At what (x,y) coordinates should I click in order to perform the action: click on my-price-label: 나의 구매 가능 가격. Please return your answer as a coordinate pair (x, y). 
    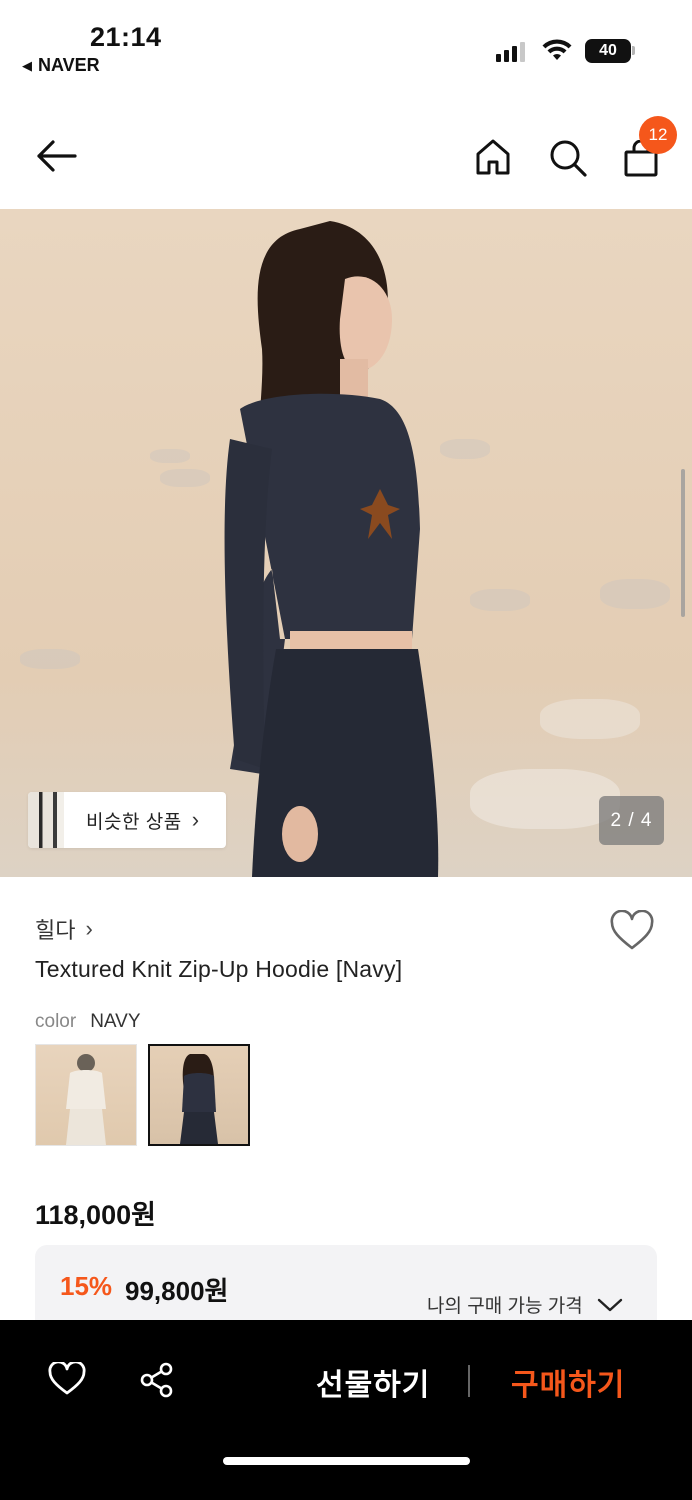
    Looking at the image, I should click on (505, 1306).